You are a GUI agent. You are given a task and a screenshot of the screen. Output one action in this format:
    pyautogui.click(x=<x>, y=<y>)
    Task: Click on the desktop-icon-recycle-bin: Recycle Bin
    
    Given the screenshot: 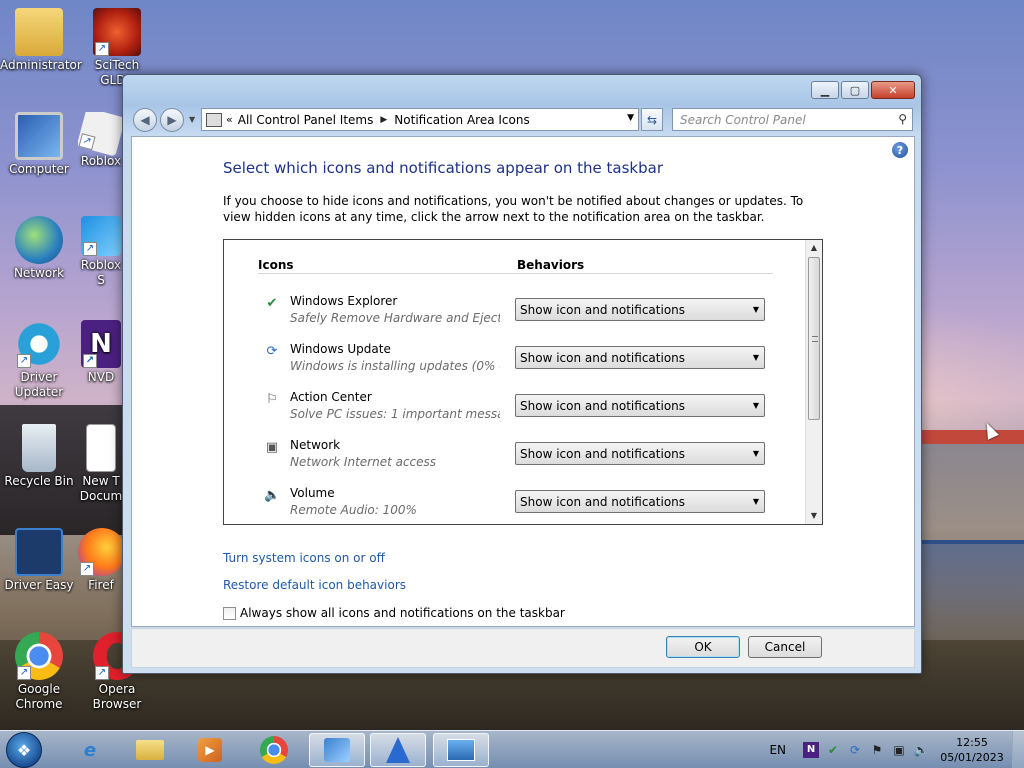 What is the action you would take?
    pyautogui.click(x=39, y=456)
    